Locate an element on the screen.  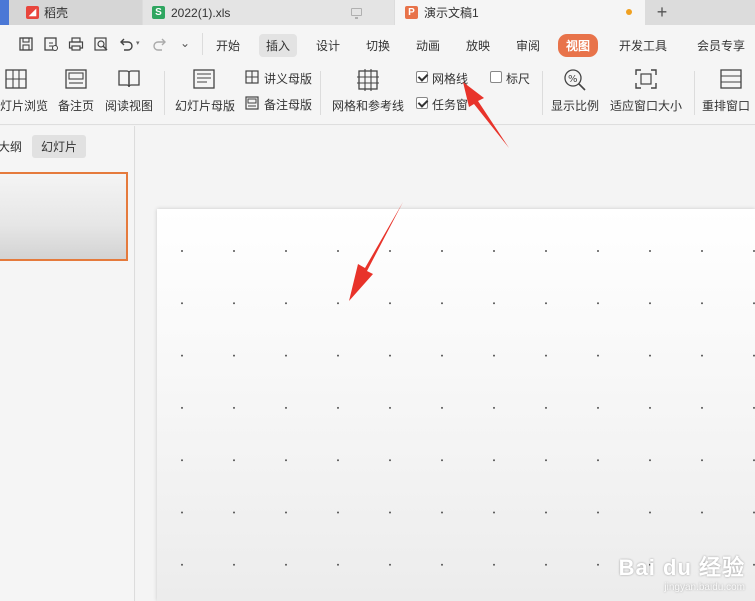
tab-xls: S 2022(1).xls is located at coordinates (268, 12).